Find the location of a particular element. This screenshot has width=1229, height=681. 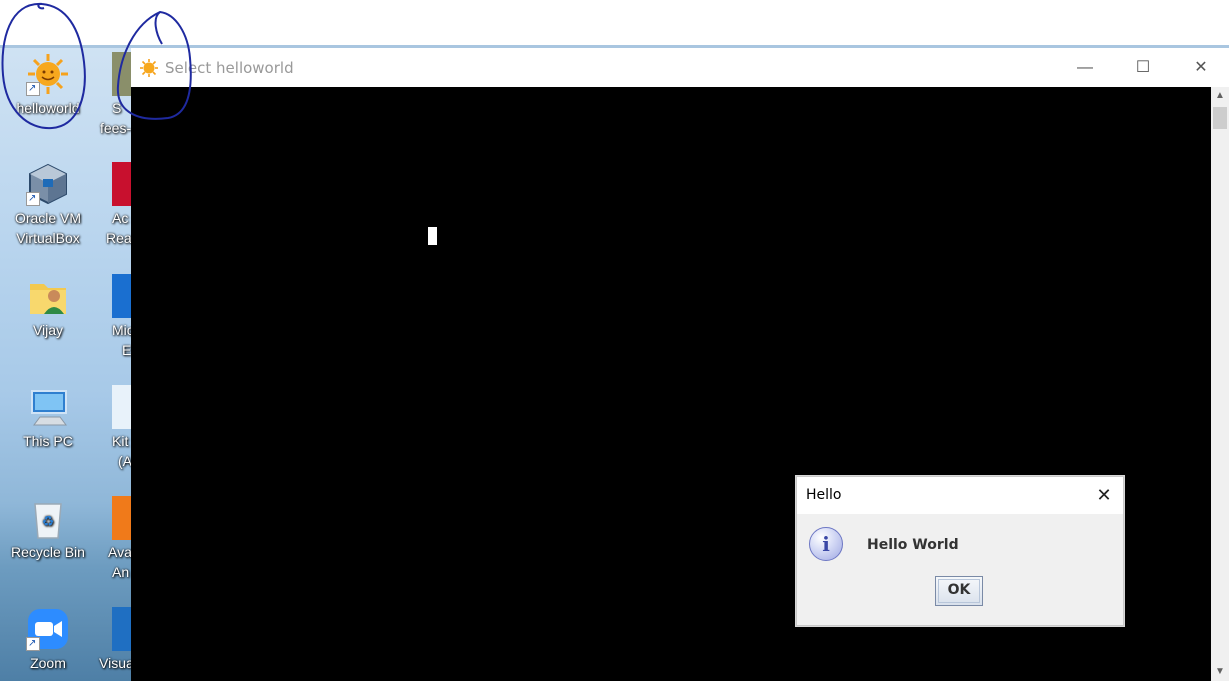

desktop-icon-clipped: Ac Rea is located at coordinates (118, 205).